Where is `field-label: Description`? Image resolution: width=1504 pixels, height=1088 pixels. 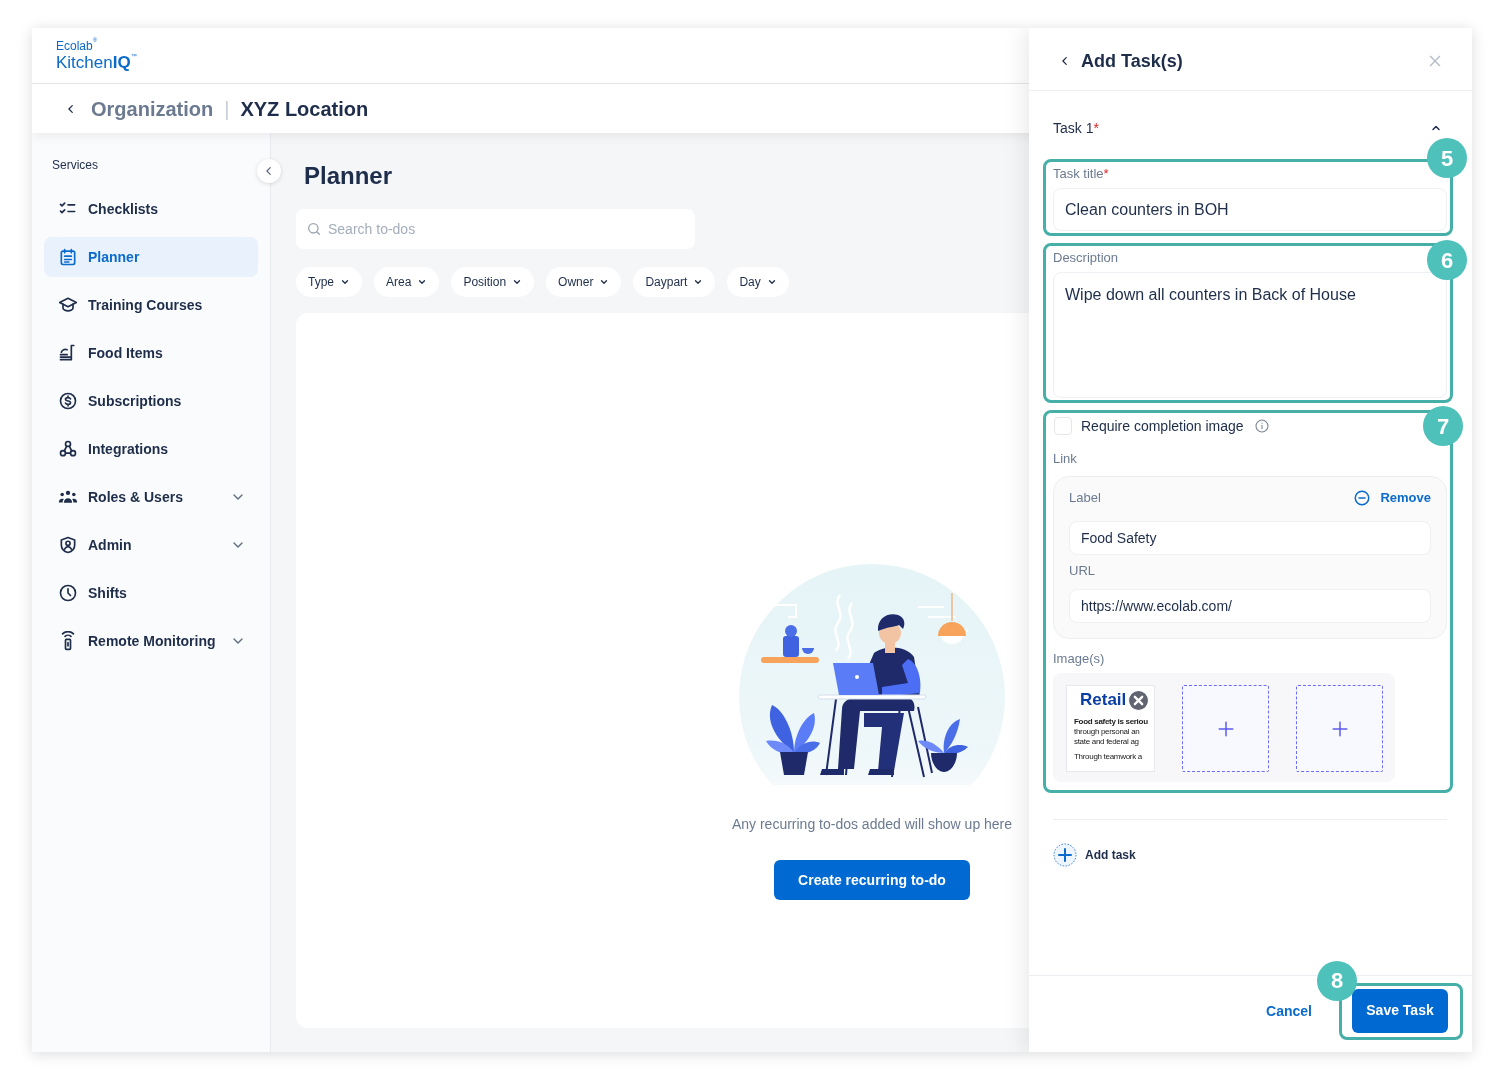 field-label: Description is located at coordinates (1086, 258).